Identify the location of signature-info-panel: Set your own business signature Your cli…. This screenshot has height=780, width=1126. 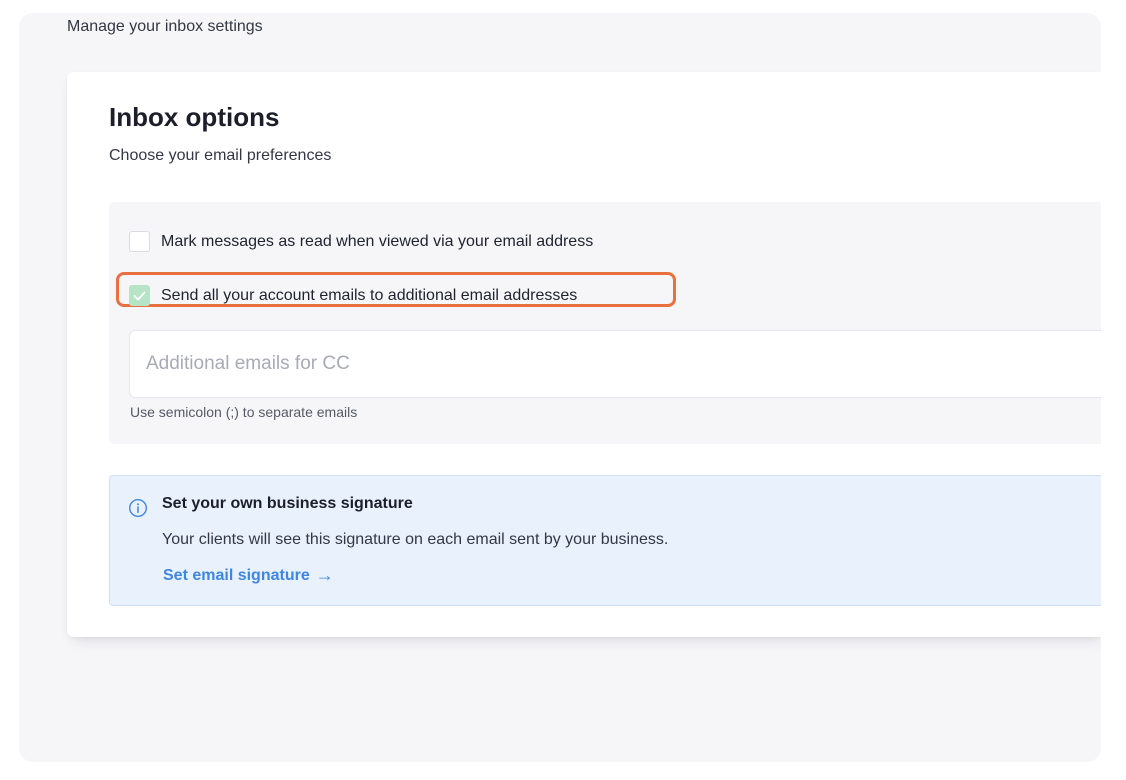
(605, 540).